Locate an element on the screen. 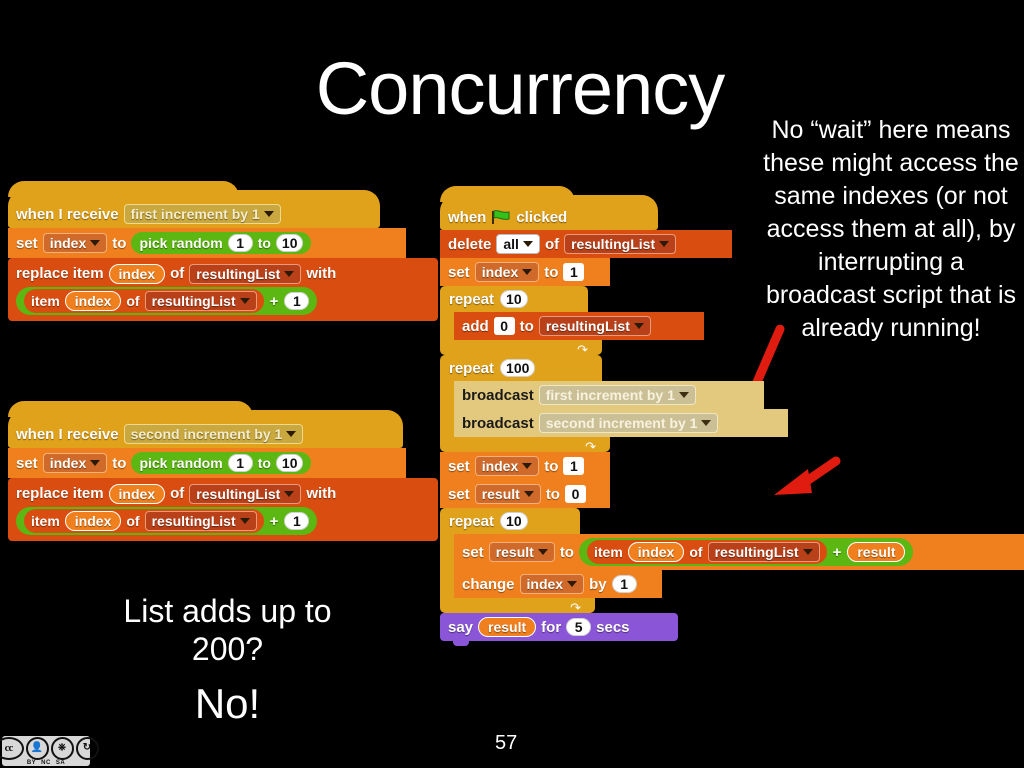 This screenshot has width=1024, height=768. change-label: change is located at coordinates (488, 584).